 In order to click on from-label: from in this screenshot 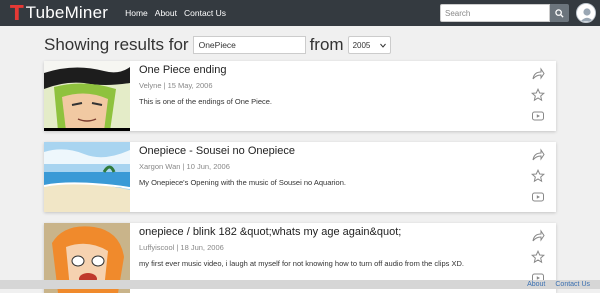, I will do `click(326, 44)`.